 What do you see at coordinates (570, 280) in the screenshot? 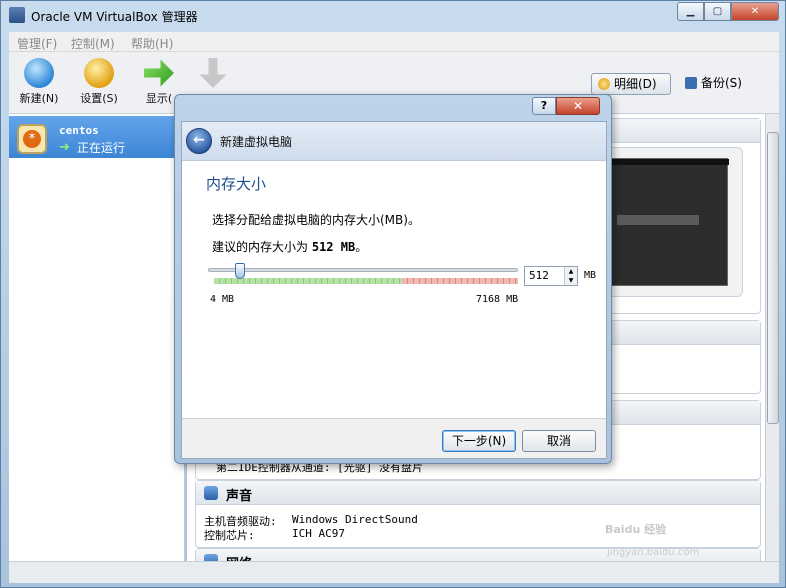
I see `spin-down-icon: ▼` at bounding box center [570, 280].